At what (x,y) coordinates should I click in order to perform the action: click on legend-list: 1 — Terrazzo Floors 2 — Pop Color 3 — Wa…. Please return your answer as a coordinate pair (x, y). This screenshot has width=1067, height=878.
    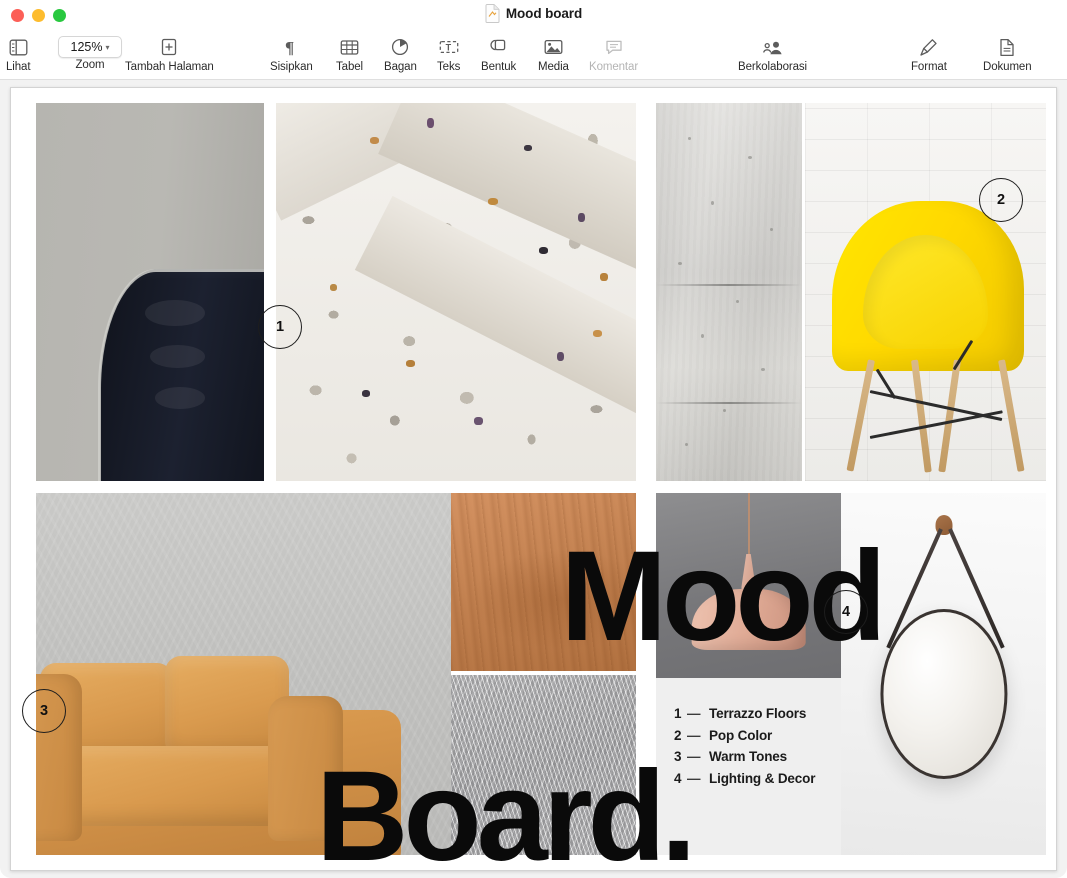
    Looking at the image, I should click on (745, 746).